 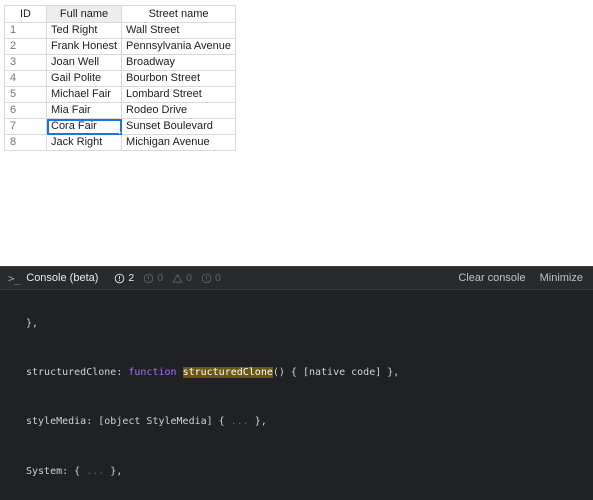 I want to click on info-icon, so click(x=148, y=278).